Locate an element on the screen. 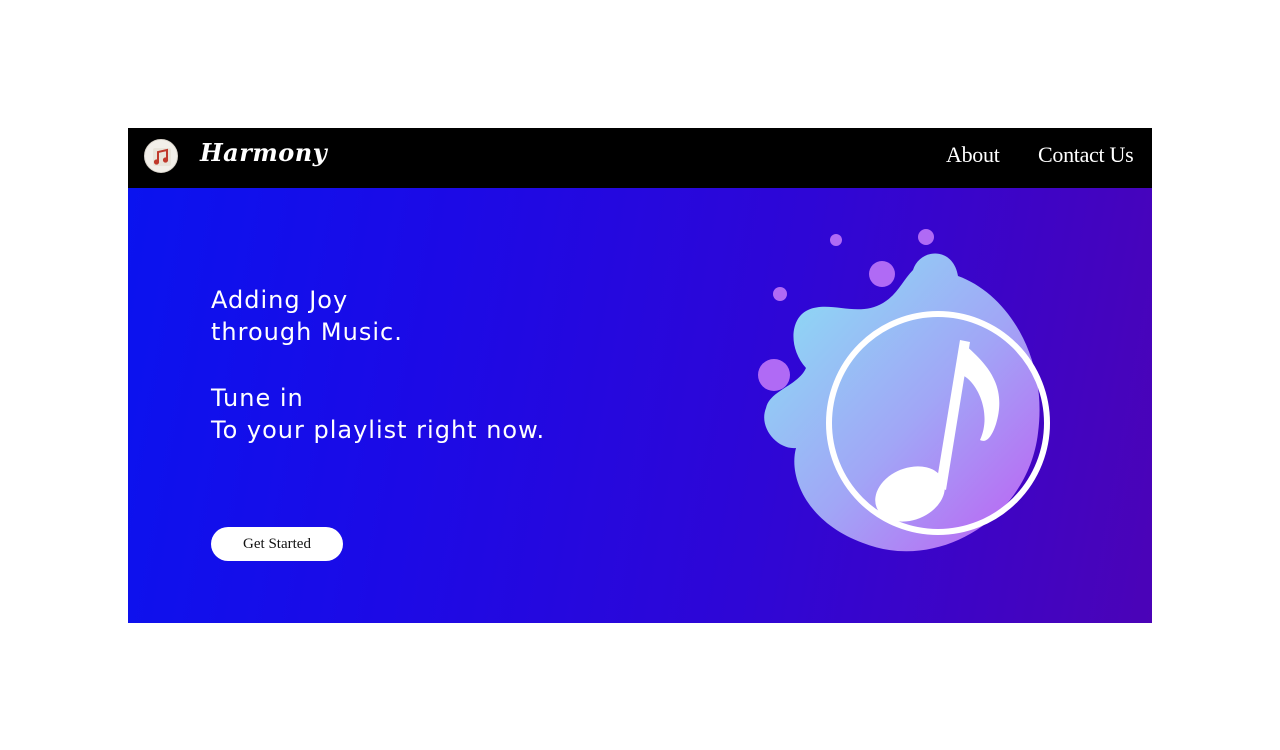  music-note-icon is located at coordinates (162, 157).